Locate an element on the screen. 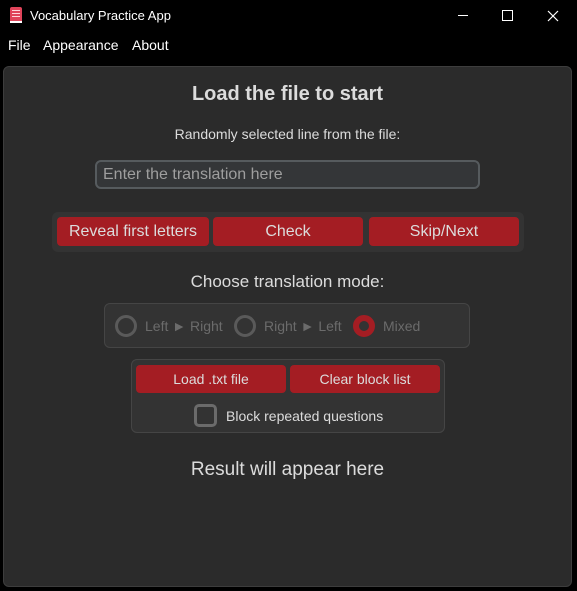  radio-right-left-label: Right ► Left is located at coordinates (303, 326).